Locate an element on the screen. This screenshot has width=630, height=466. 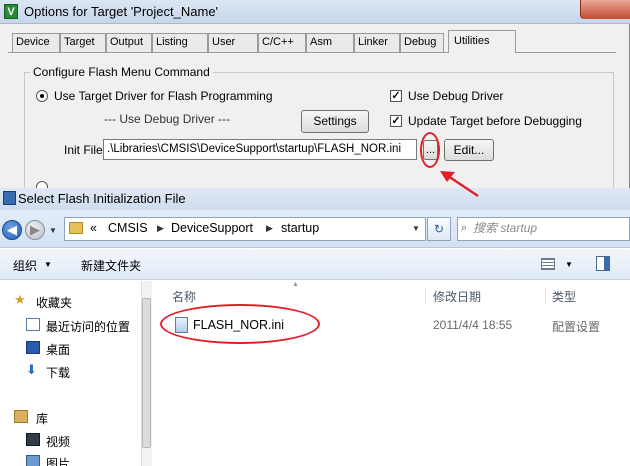
tab-output: Output is located at coordinates (129, 42).